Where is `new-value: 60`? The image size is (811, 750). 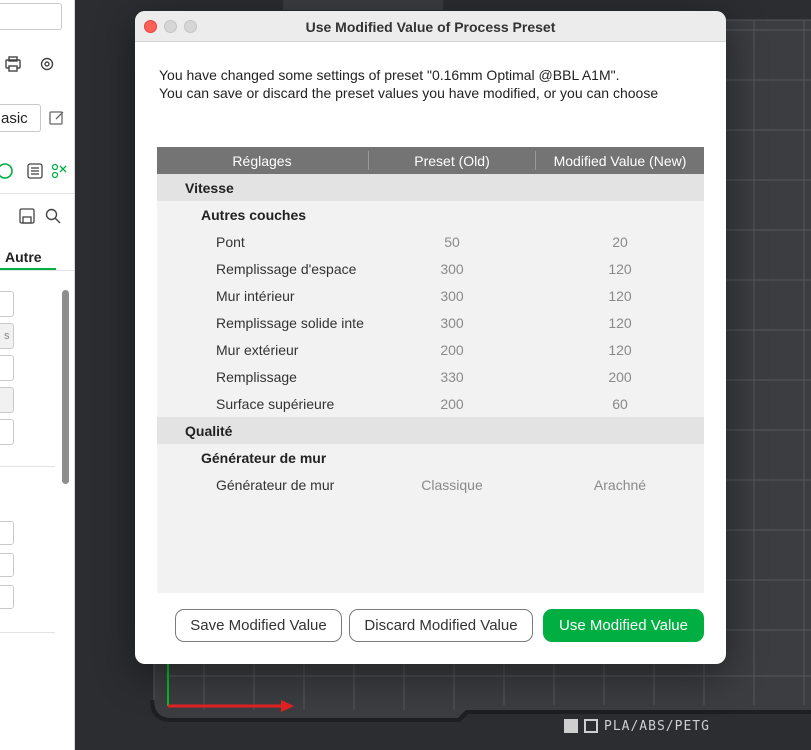 new-value: 60 is located at coordinates (620, 404).